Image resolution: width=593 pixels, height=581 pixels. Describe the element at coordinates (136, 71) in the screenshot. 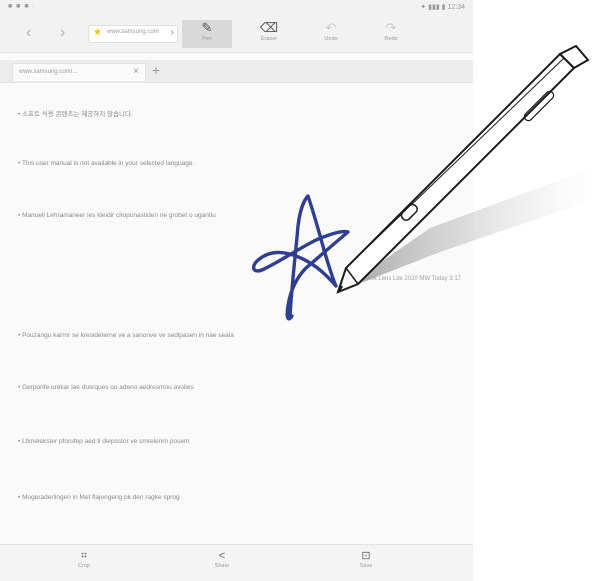

I see `close-icon: ×` at that location.